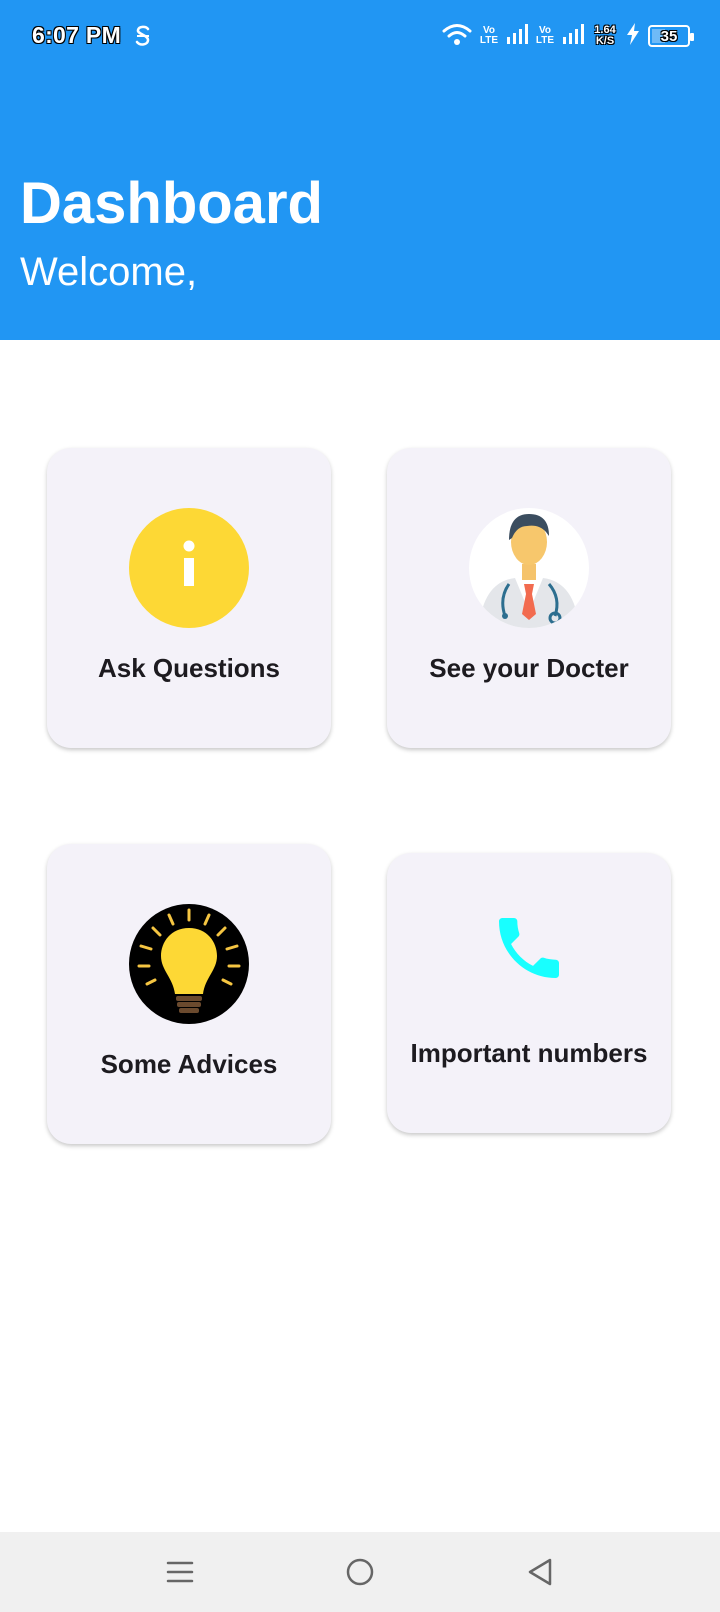  What do you see at coordinates (529, 1053) in the screenshot?
I see `card-label: Important numbers` at bounding box center [529, 1053].